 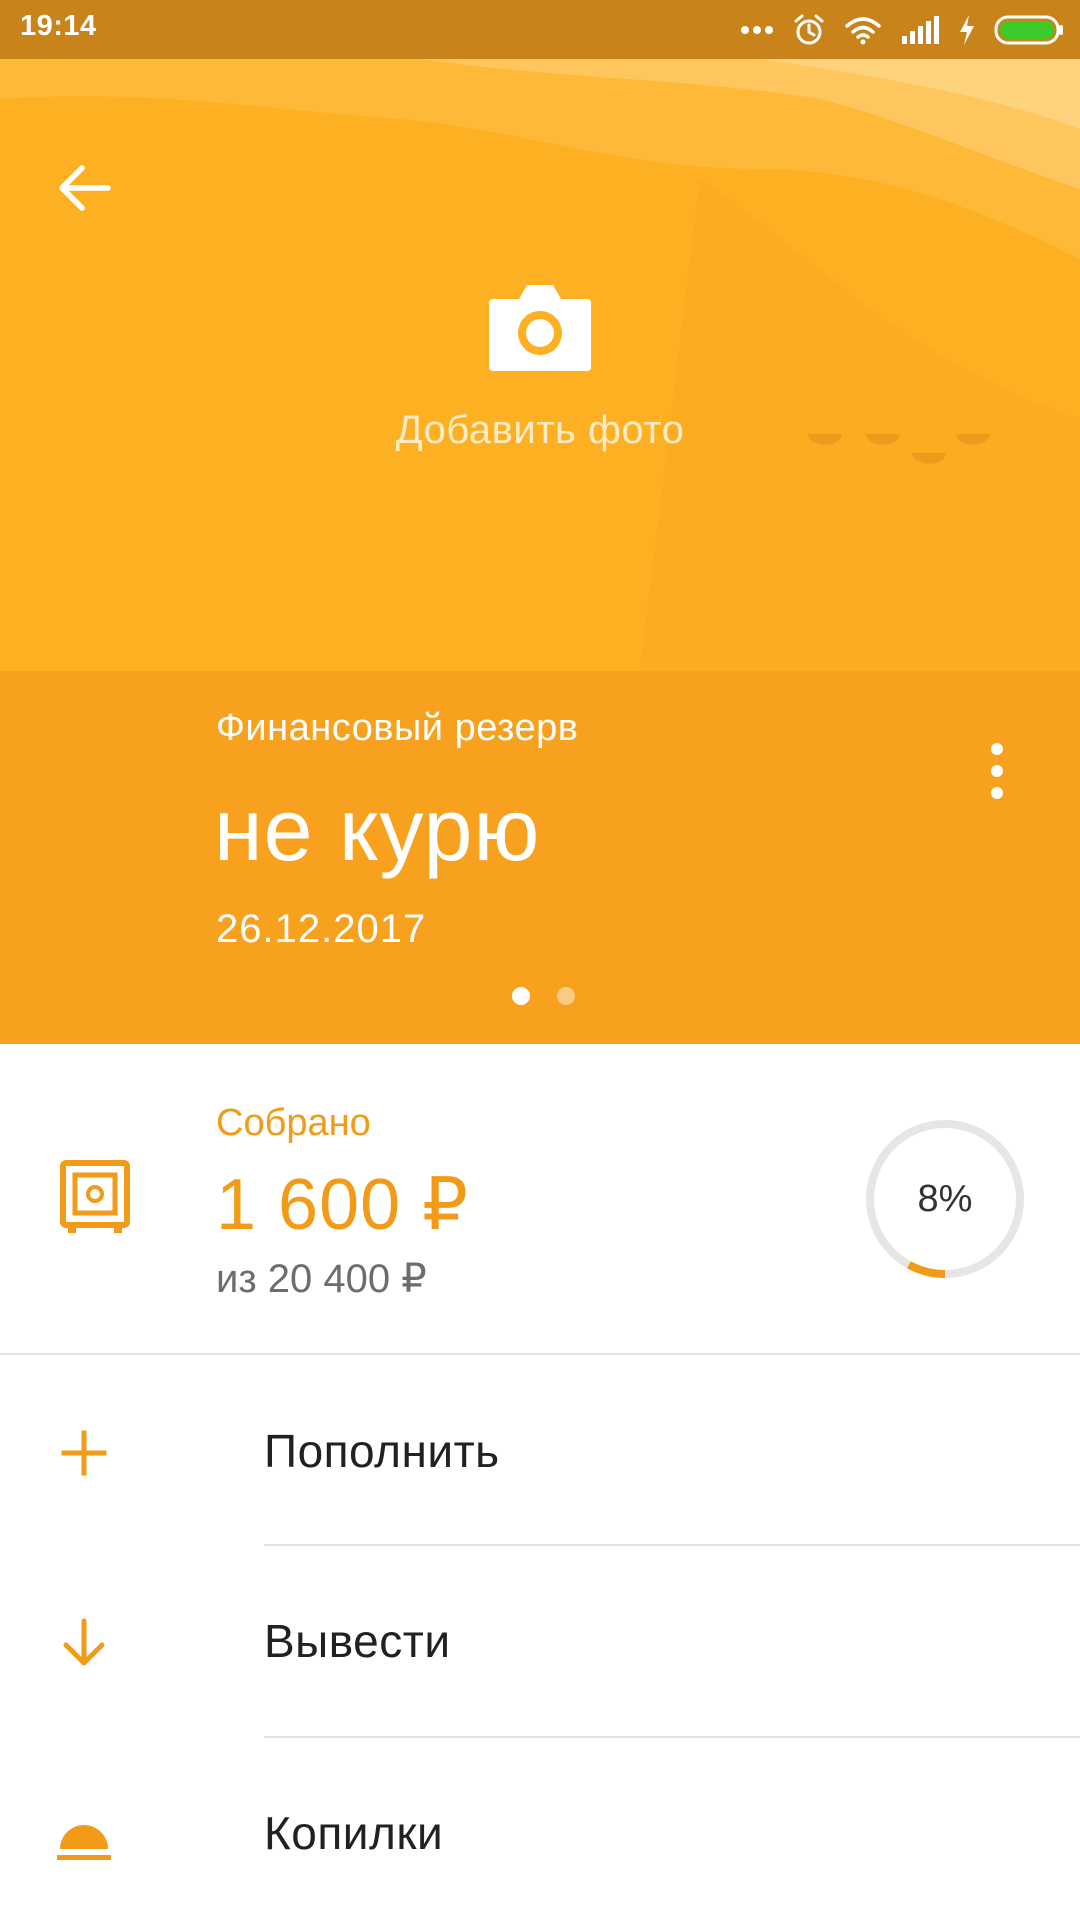 What do you see at coordinates (84, 1645) in the screenshot?
I see `arrow-down-icon` at bounding box center [84, 1645].